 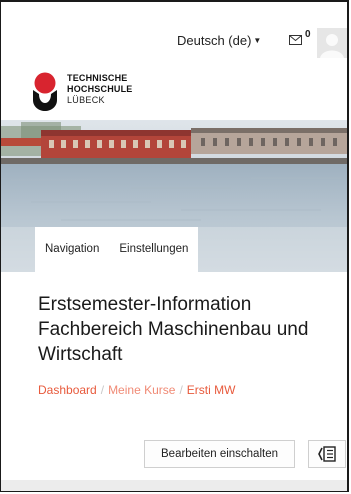 What do you see at coordinates (67, 390) in the screenshot?
I see `breadcrumb-item-dashboard: Dashboard` at bounding box center [67, 390].